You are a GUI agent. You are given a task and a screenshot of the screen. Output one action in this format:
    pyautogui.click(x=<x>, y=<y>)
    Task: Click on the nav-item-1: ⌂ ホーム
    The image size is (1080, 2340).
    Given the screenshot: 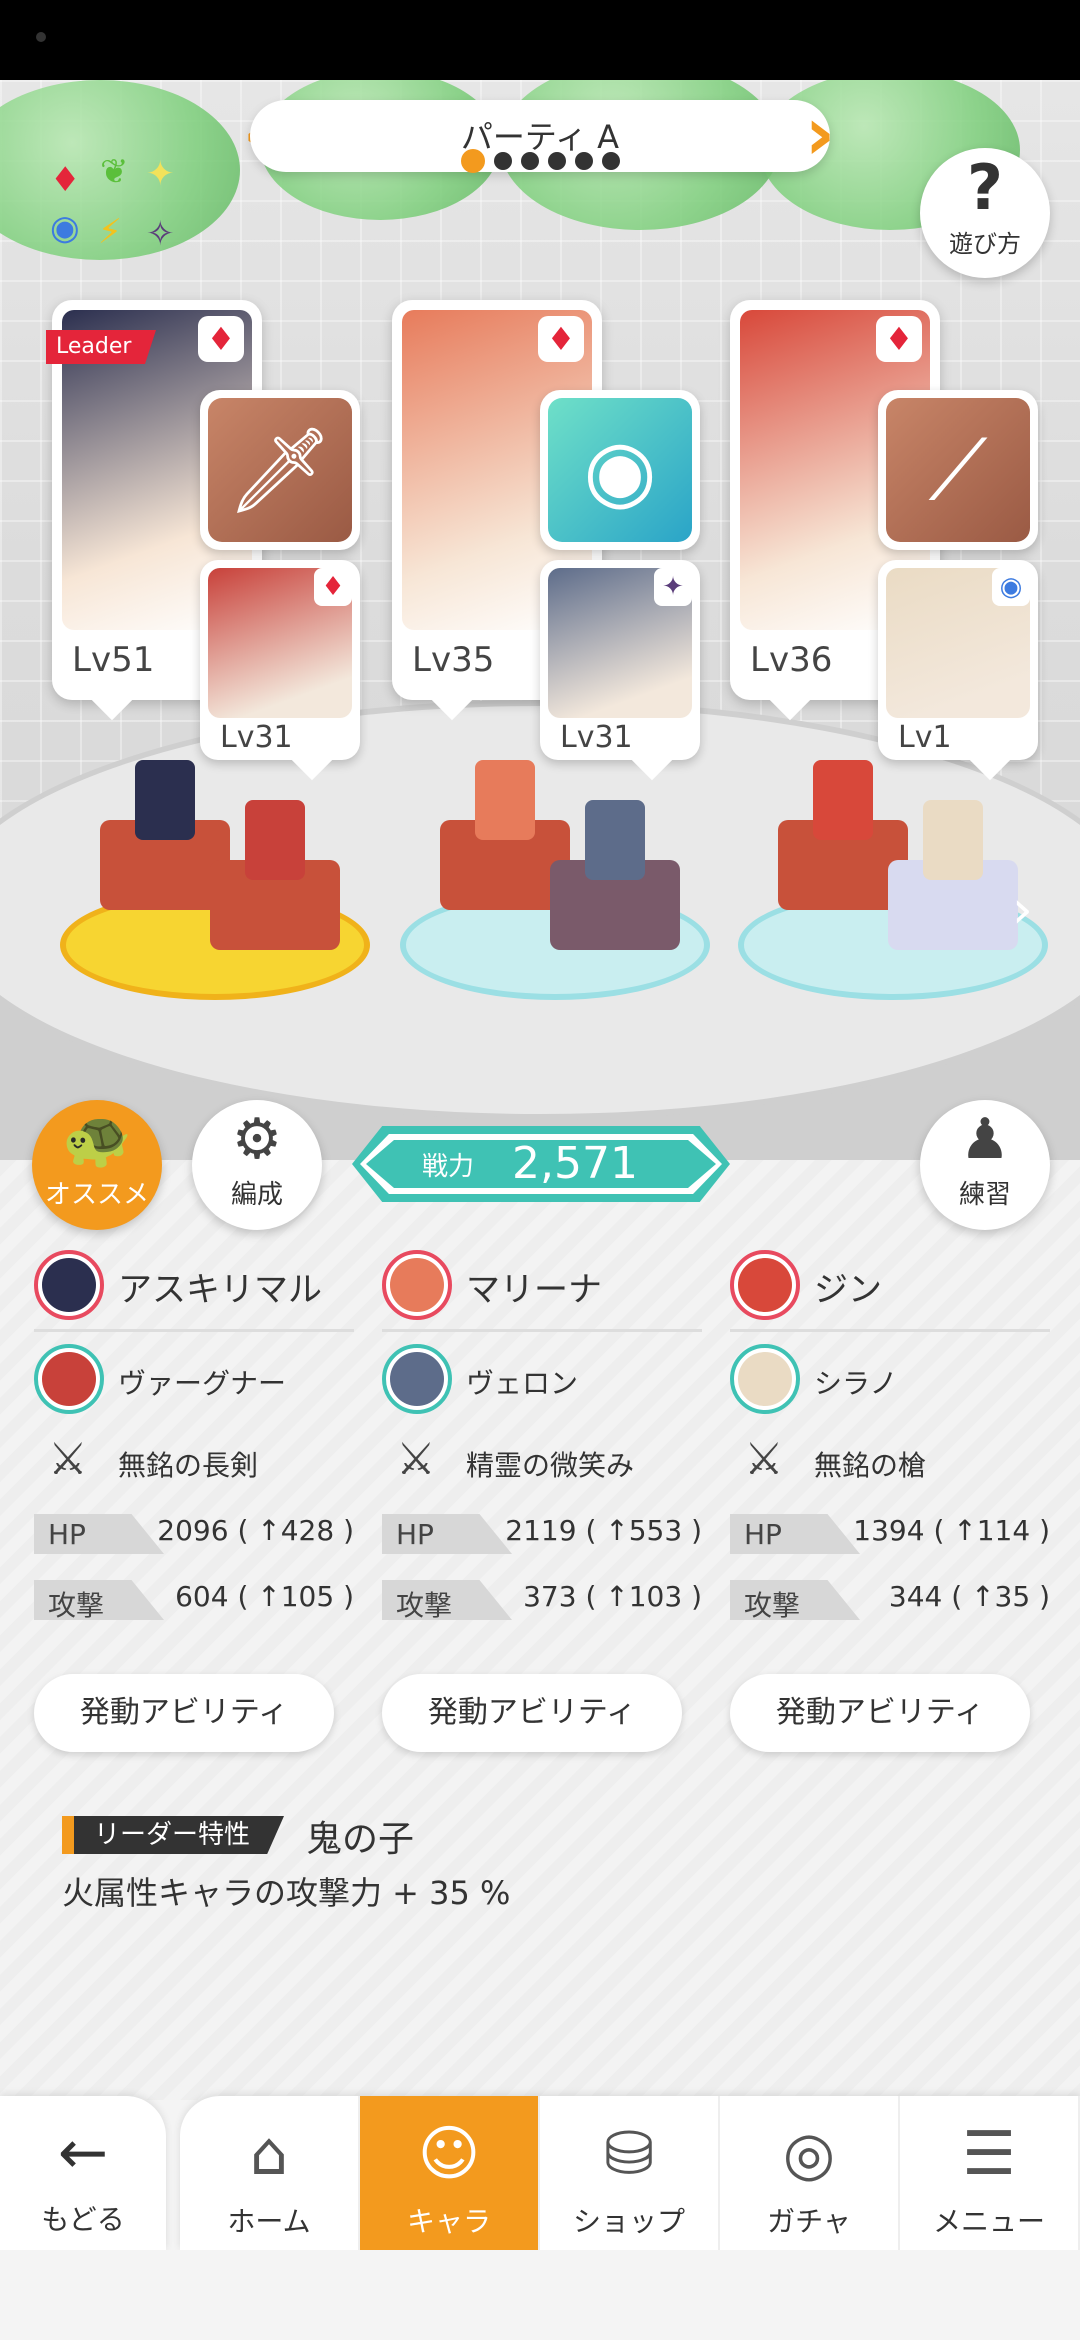 What is the action you would take?
    pyautogui.click(x=270, y=2173)
    